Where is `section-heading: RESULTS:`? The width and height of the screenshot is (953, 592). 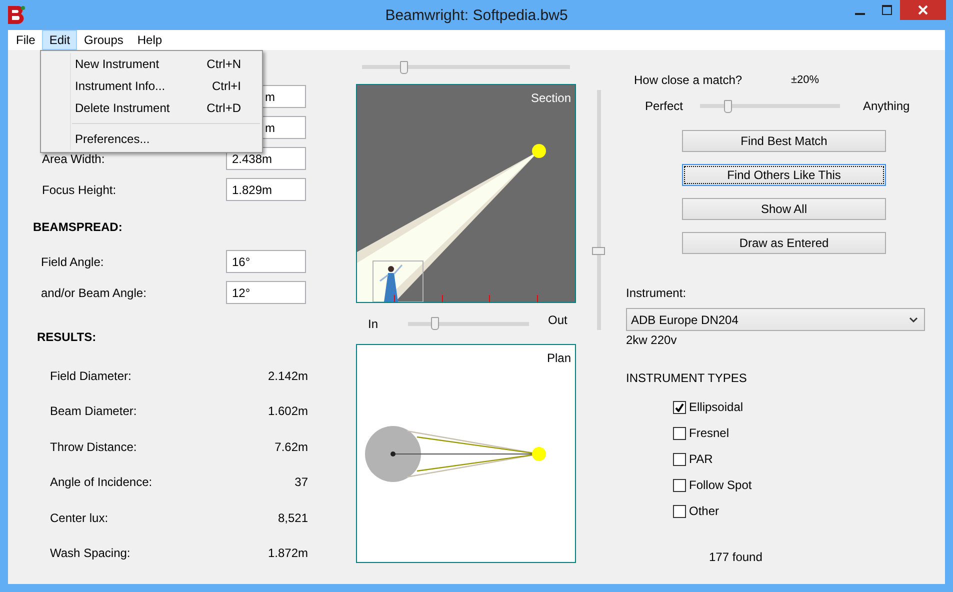
section-heading: RESULTS: is located at coordinates (66, 337).